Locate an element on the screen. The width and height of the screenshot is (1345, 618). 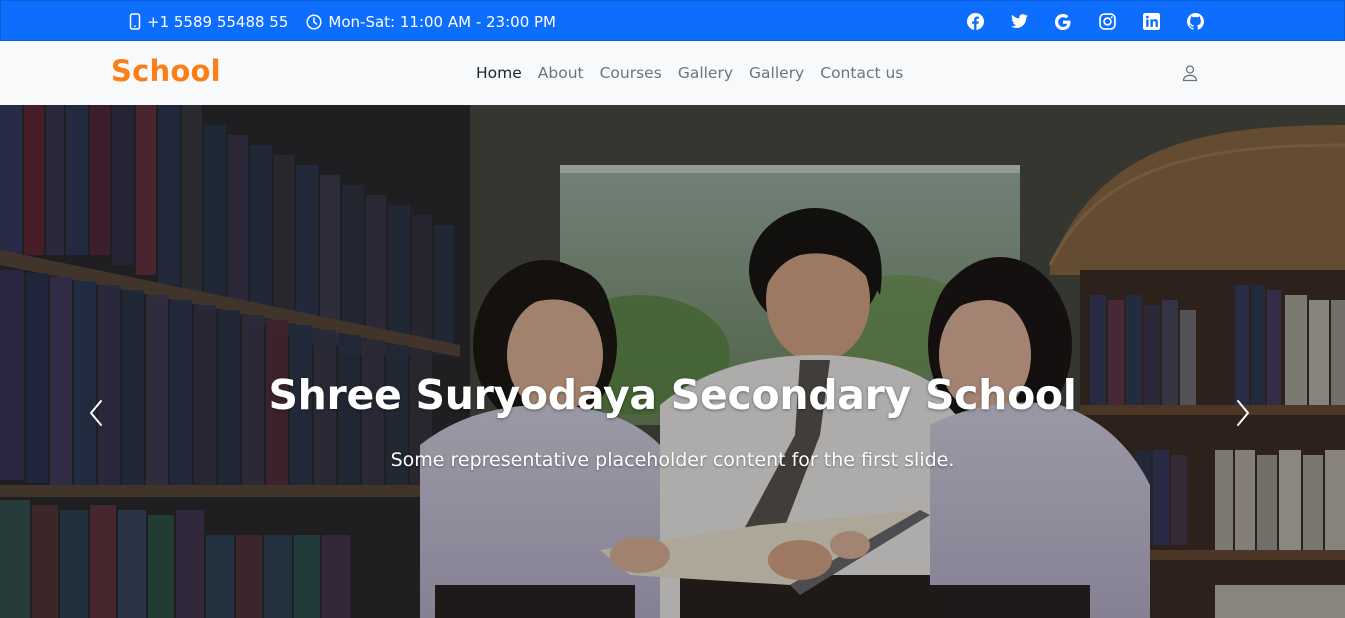
nav-link-contact: Contact us is located at coordinates (861, 73).